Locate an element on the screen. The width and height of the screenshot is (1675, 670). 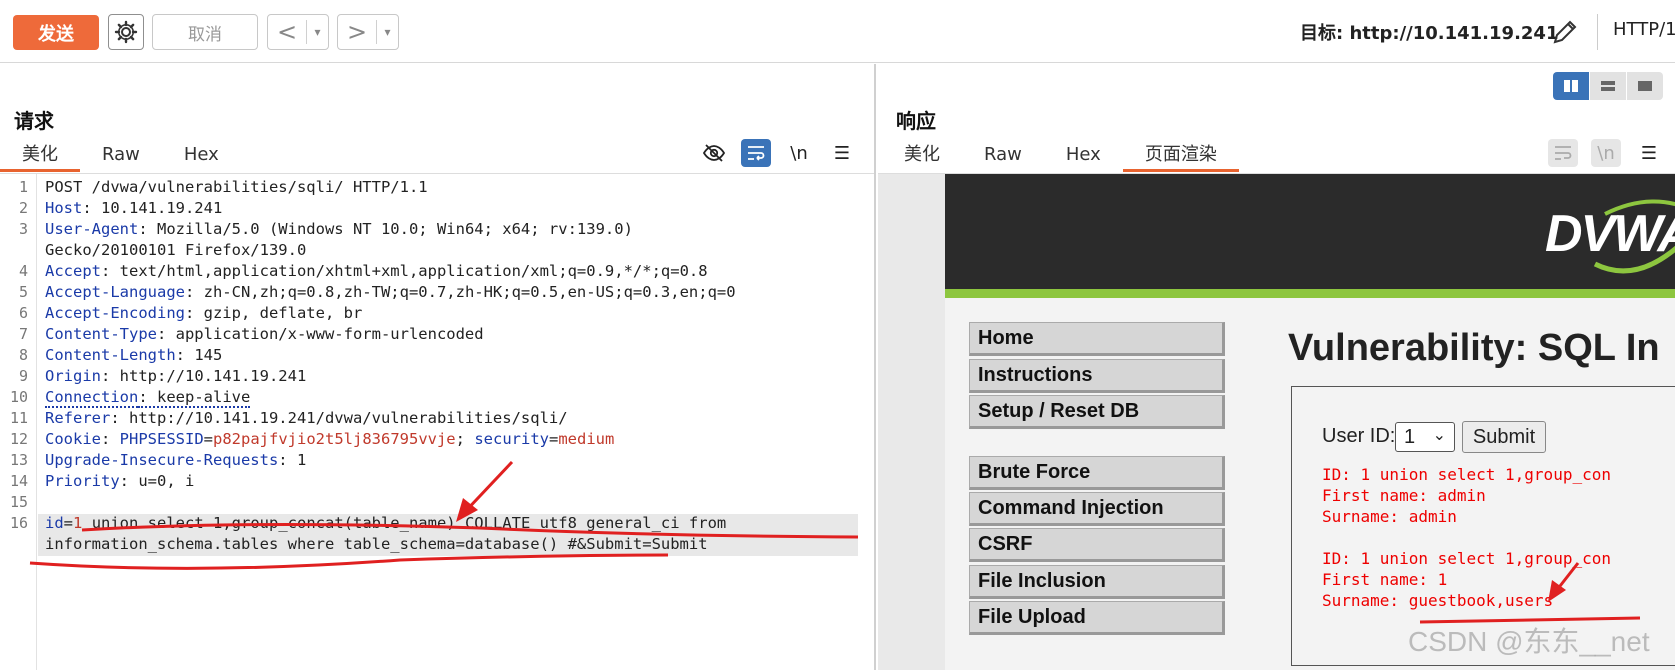
cancel-button: 取消 is located at coordinates (205, 32).